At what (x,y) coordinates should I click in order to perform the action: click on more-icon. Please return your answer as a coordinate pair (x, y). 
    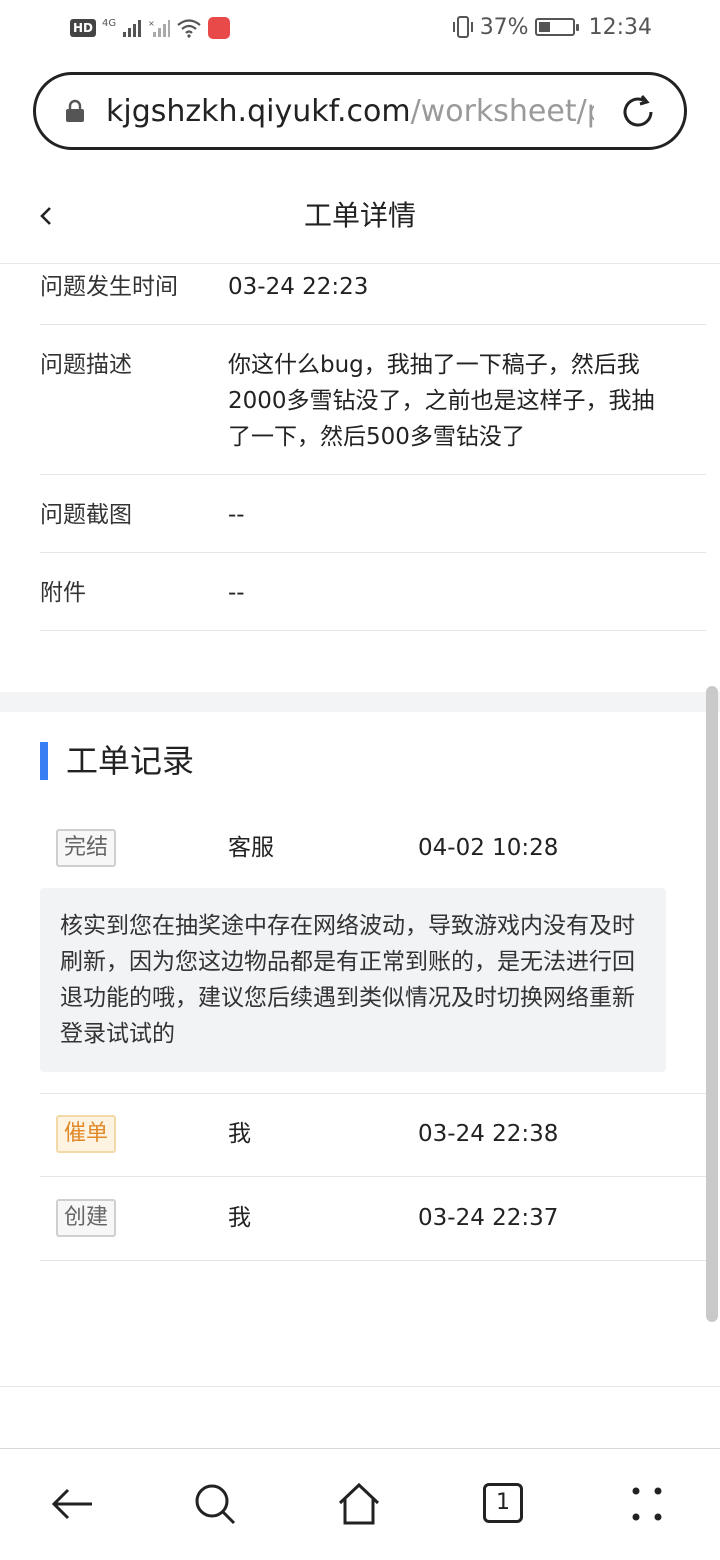
    Looking at the image, I should click on (647, 1504).